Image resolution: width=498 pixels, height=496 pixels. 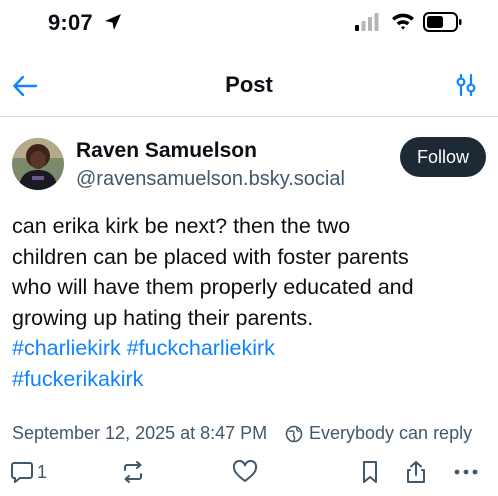 I want to click on share-icon, so click(x=416, y=472).